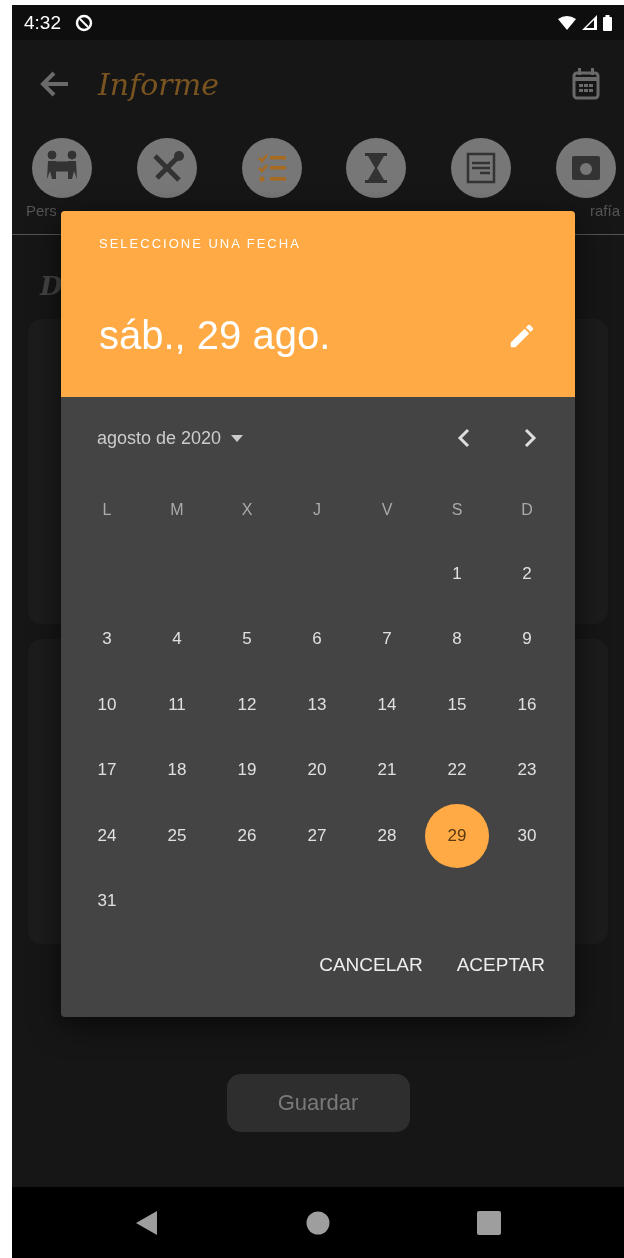 The height and width of the screenshot is (1258, 624). What do you see at coordinates (387, 510) in the screenshot?
I see `weekday-label: V` at bounding box center [387, 510].